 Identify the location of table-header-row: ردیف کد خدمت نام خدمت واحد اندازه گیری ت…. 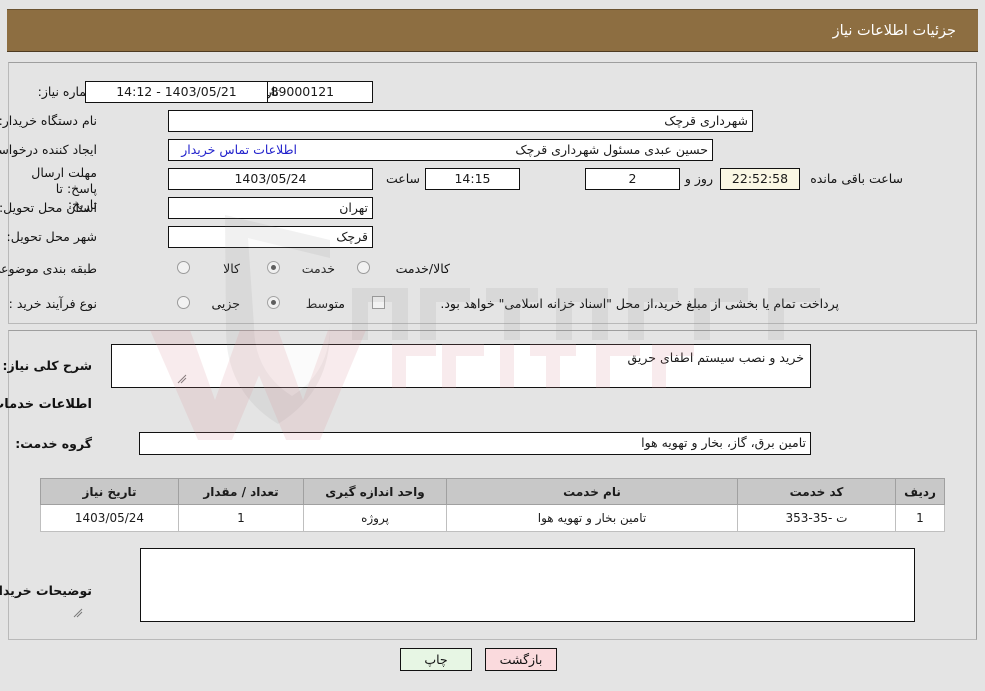
(492, 491).